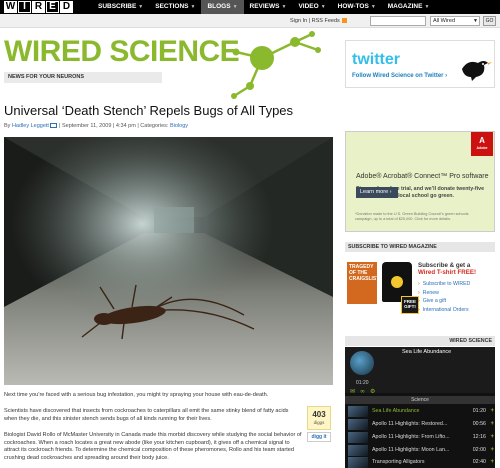 This screenshot has width=500, height=468. What do you see at coordinates (479, 411) in the screenshot?
I see `video-duration: 01:20` at bounding box center [479, 411].